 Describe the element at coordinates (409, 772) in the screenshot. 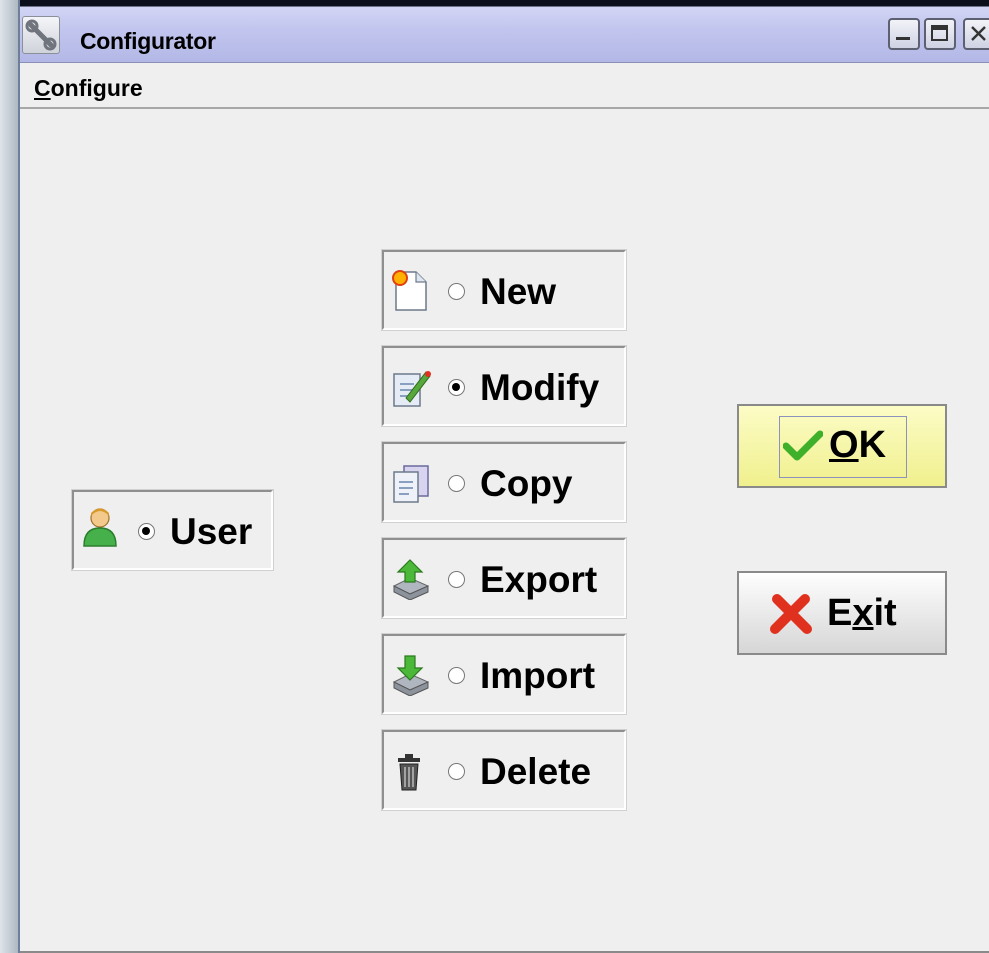

I see `trash-icon` at that location.